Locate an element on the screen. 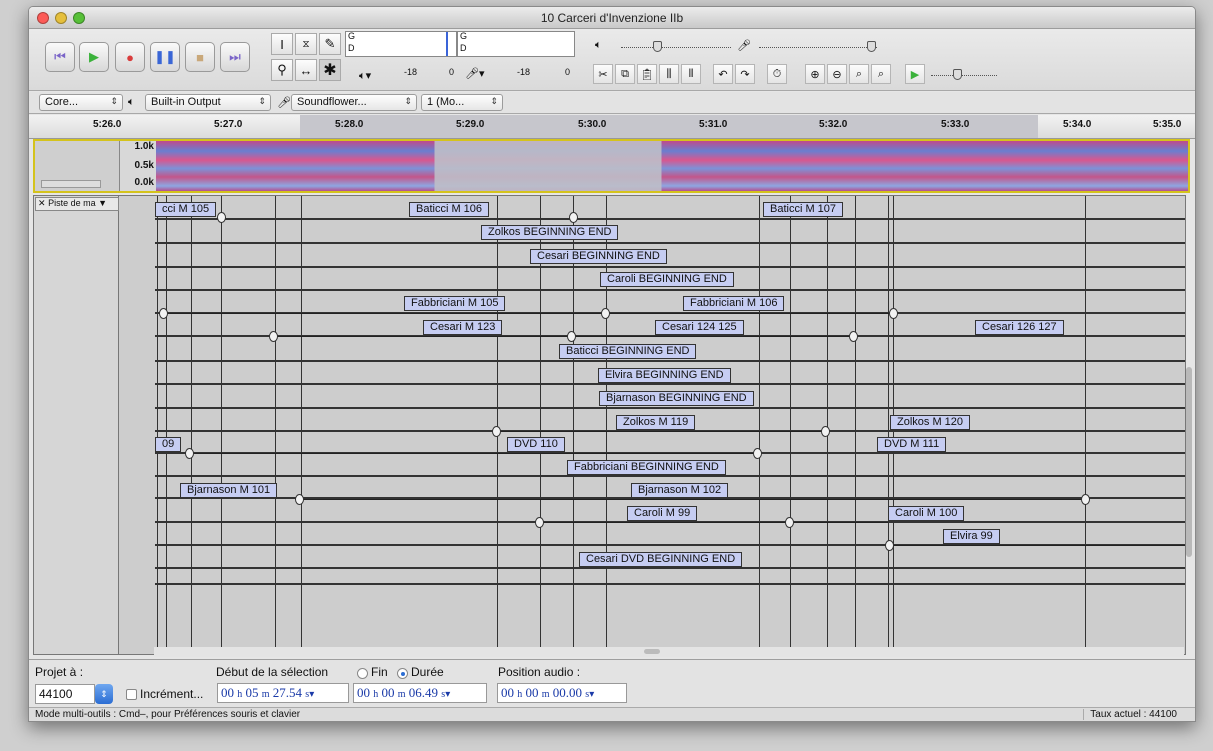  audio-track-controls is located at coordinates (77, 166).